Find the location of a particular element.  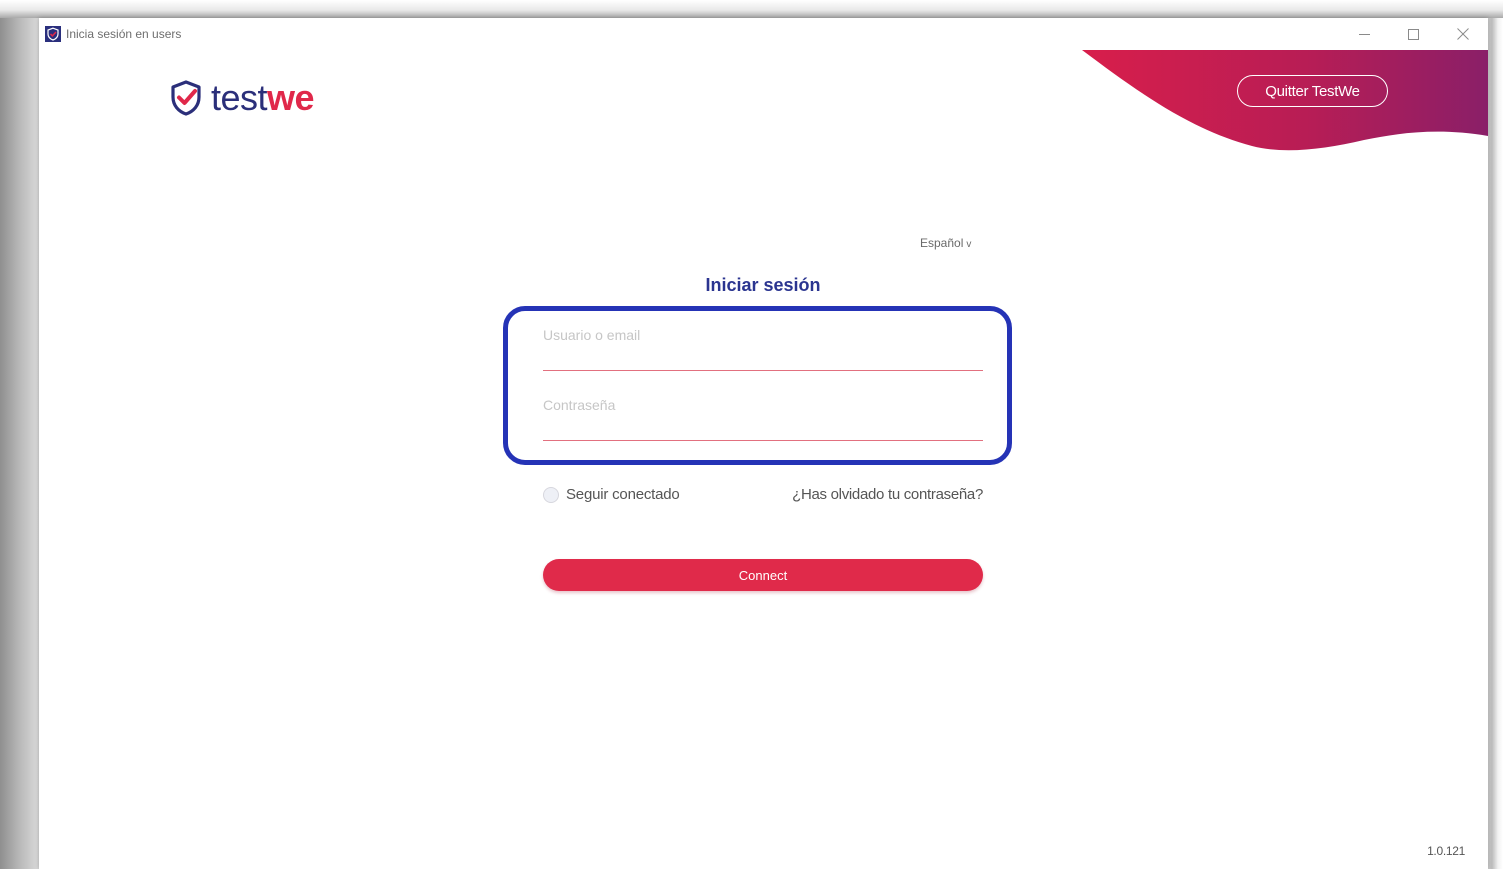

maximize-button is located at coordinates (1413, 34).